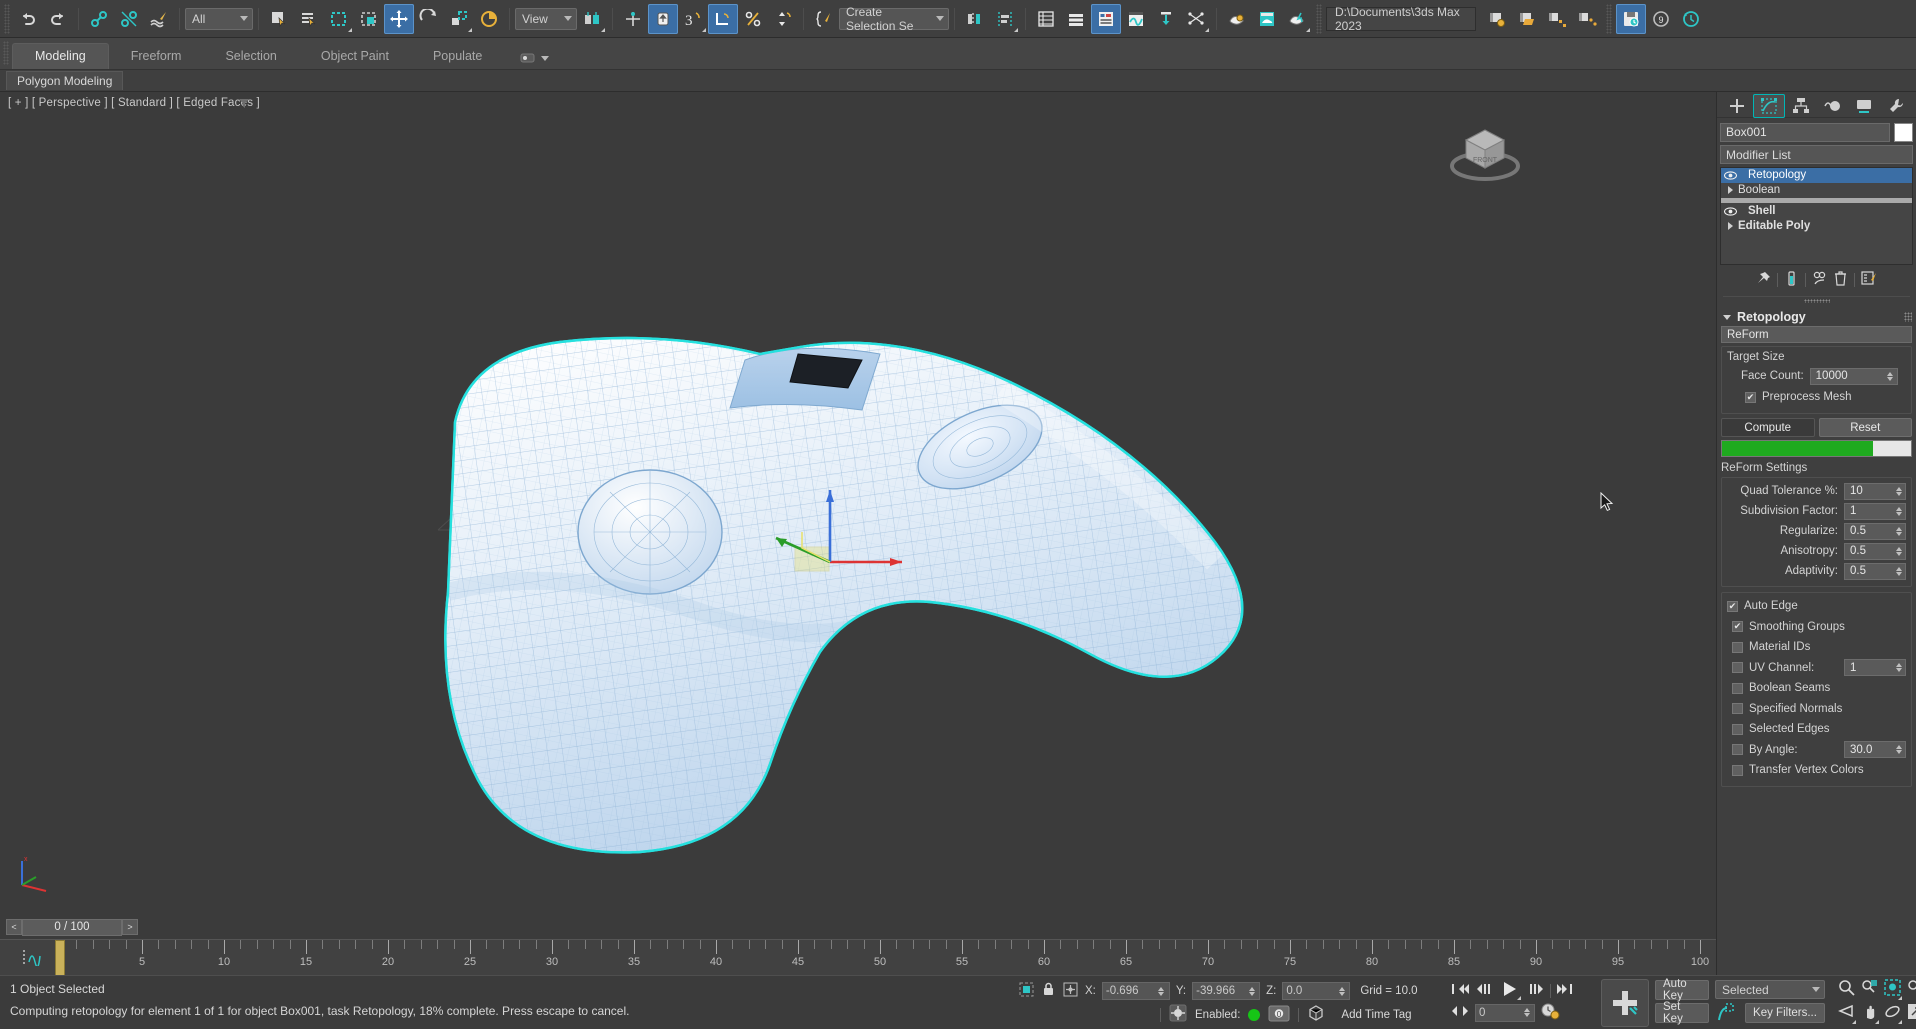  I want to click on restore-autoback-icon, so click(1691, 19).